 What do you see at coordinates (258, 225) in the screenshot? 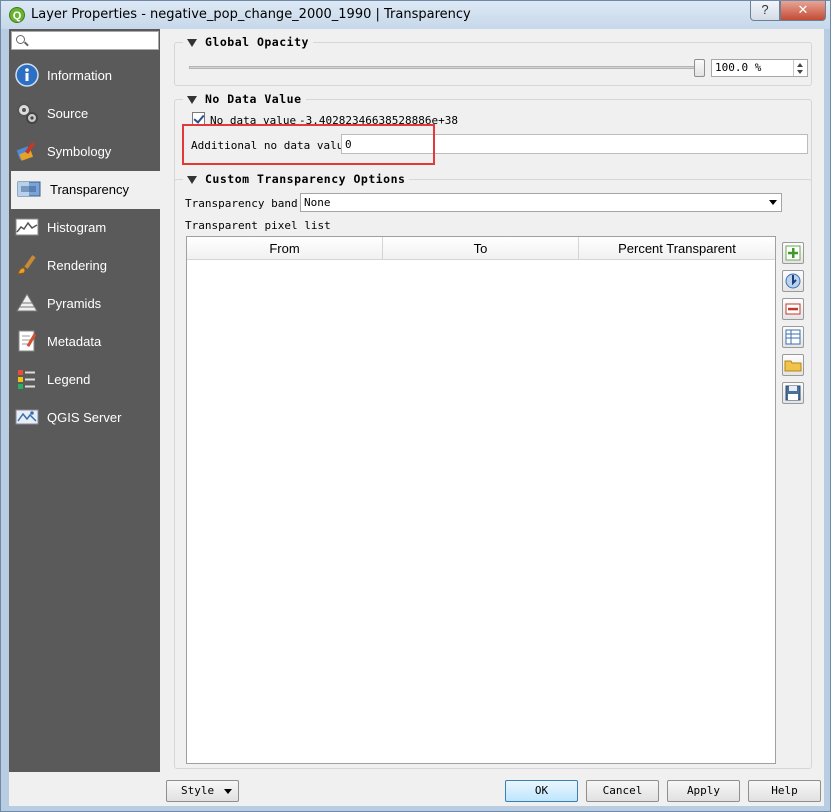
I see `transparent-pixel-list-label: Transparent pixel list` at bounding box center [258, 225].